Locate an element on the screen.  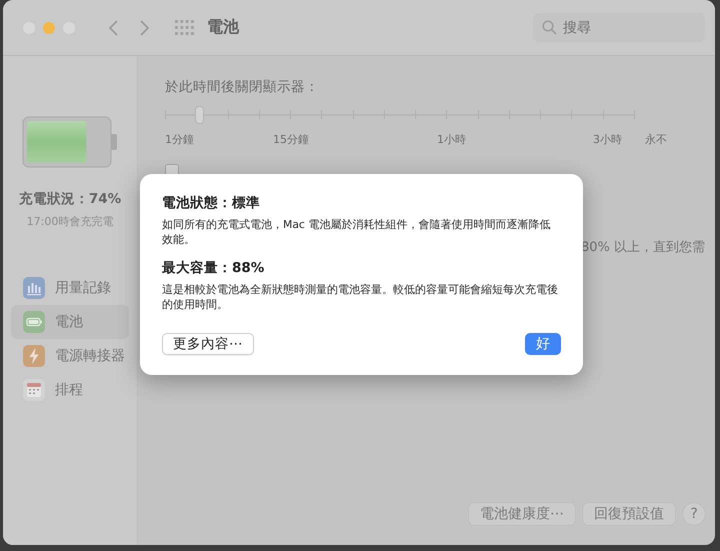
minimize-button is located at coordinates (49, 28).